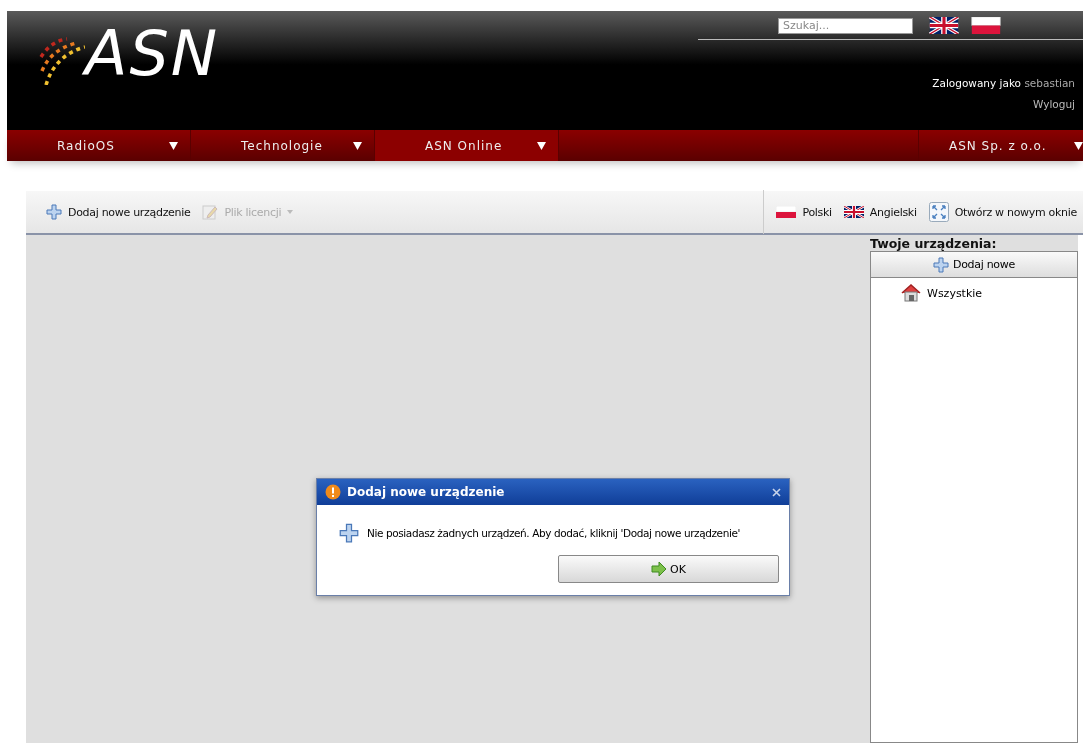  I want to click on dialog-message: Nie posiadasz żadnych urządzeń. Aby dodać, kliknij 'Dodaj nowe urządzenie', so click(553, 533).